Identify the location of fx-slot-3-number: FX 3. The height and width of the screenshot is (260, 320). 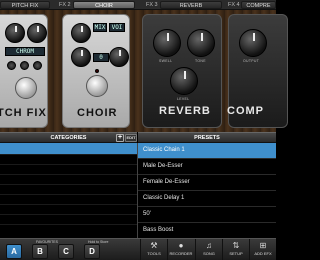
(152, 5).